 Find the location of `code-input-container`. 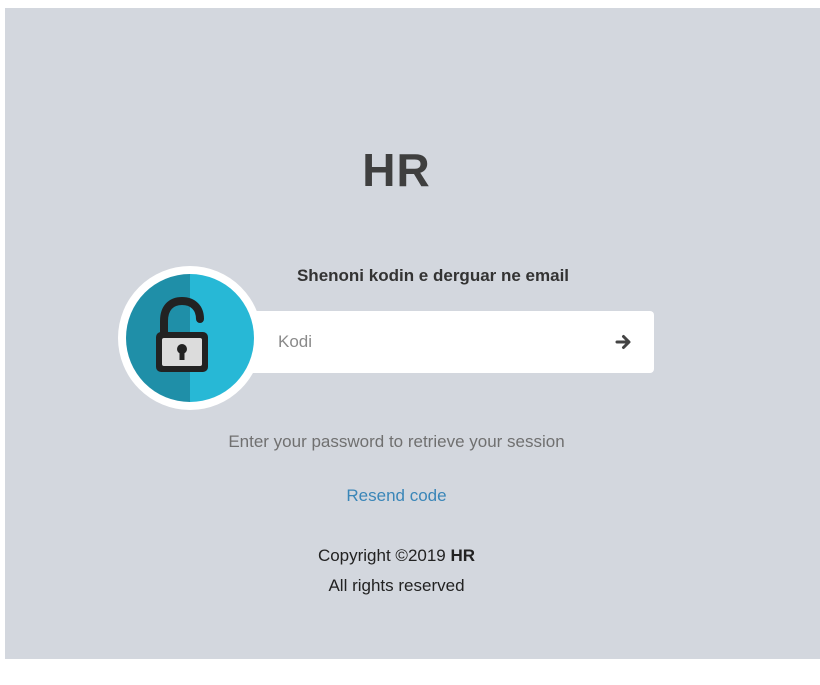

code-input-container is located at coordinates (445, 342).